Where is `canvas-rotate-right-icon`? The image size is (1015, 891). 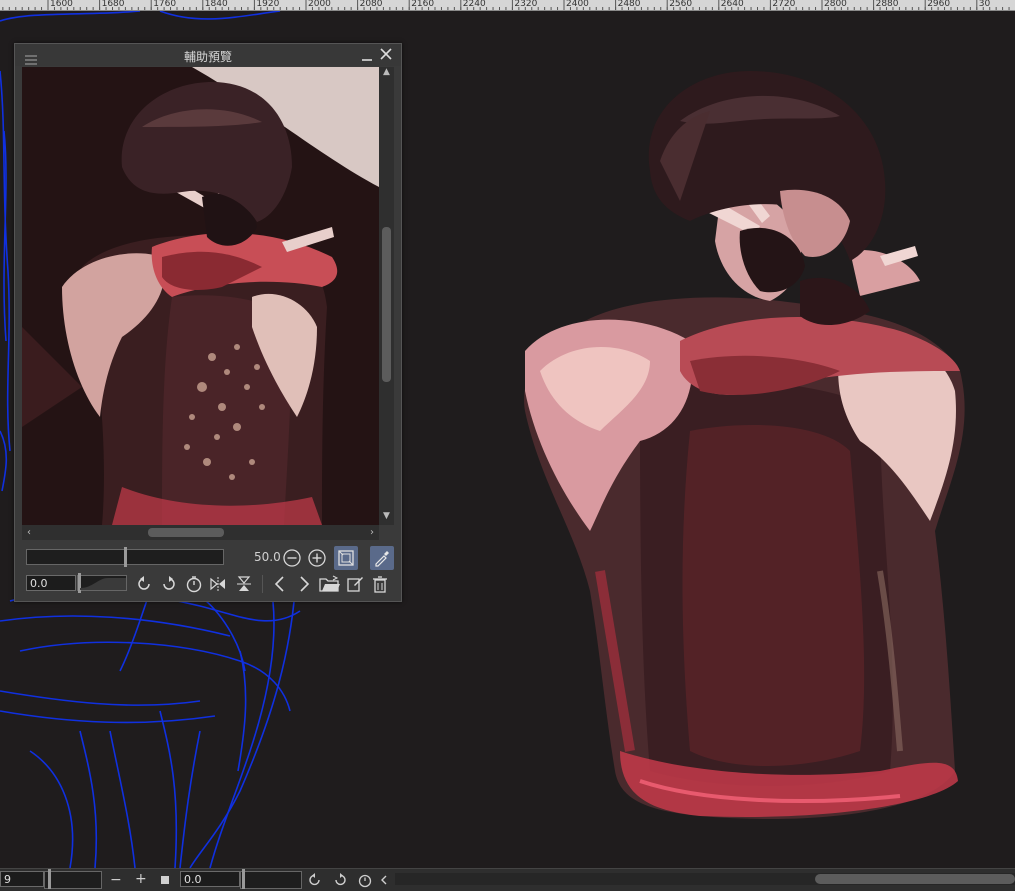
canvas-rotate-right-icon is located at coordinates (340, 880).